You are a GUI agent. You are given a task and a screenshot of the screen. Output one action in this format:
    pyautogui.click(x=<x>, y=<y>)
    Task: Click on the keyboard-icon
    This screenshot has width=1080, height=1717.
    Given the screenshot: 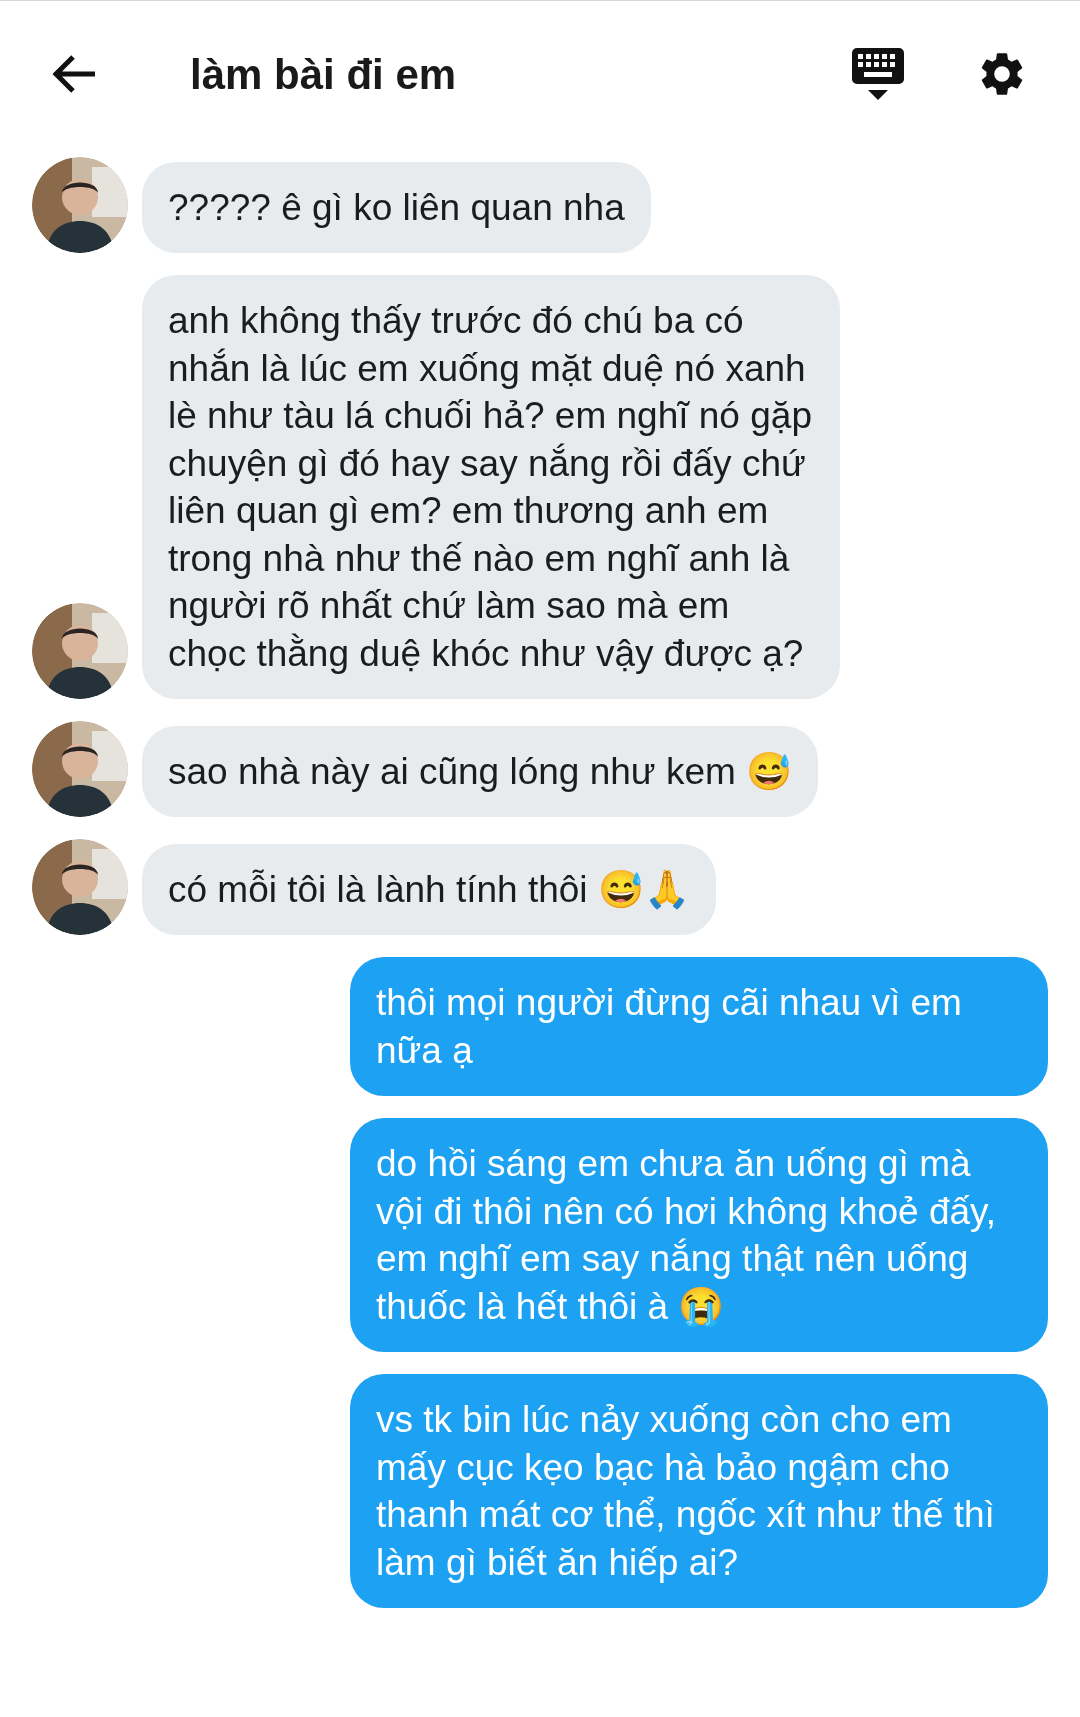 What is the action you would take?
    pyautogui.click(x=878, y=74)
    